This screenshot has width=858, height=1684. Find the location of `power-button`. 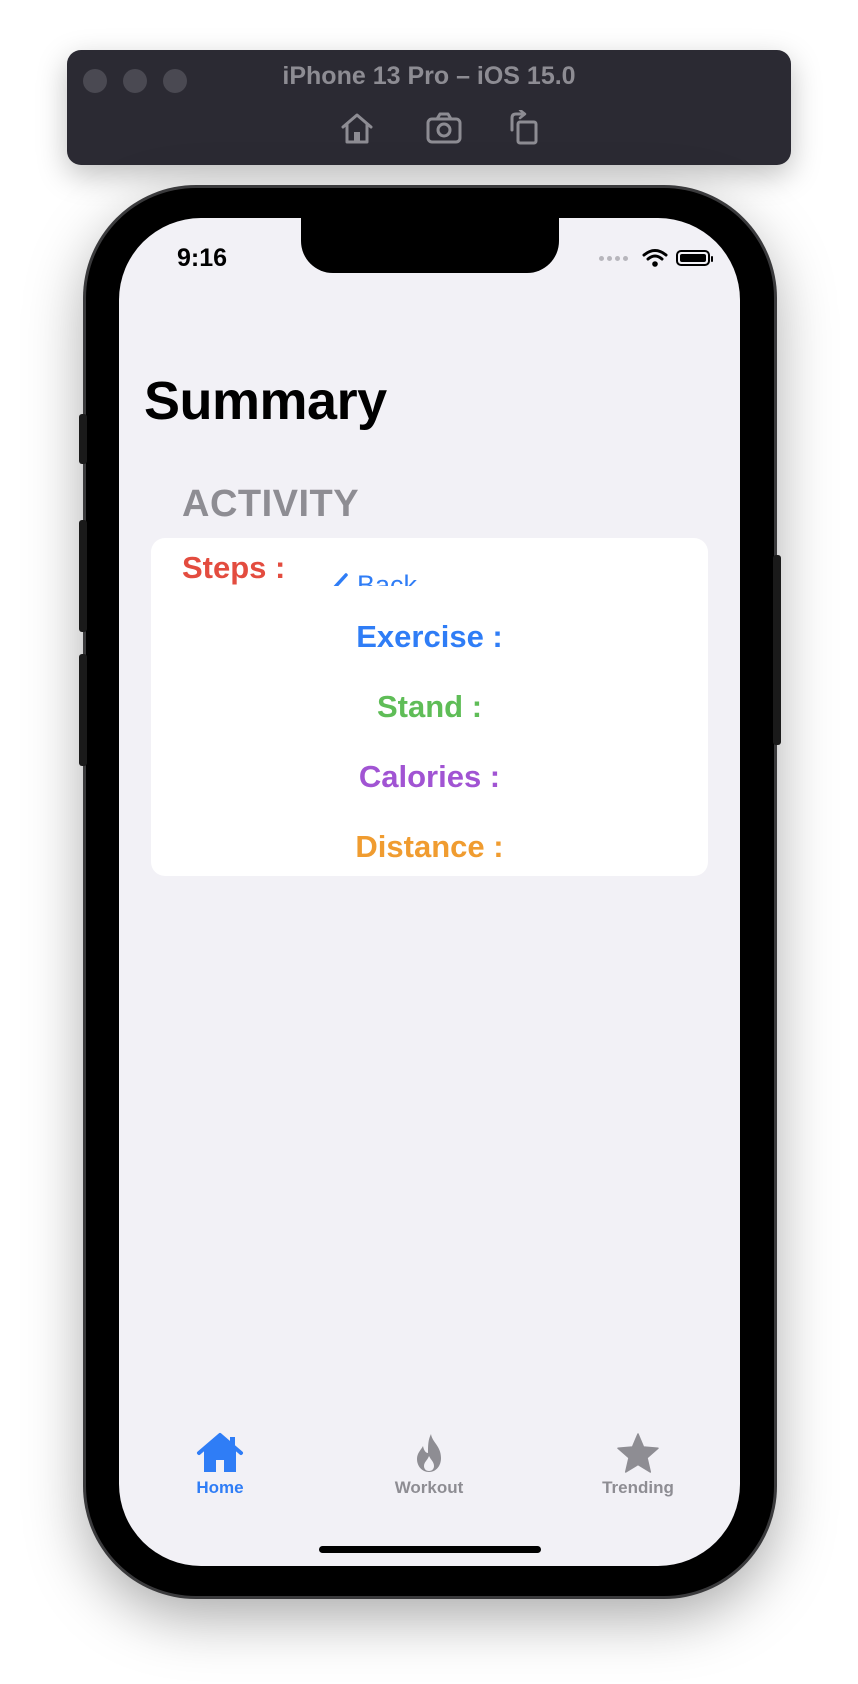

power-button is located at coordinates (777, 650).